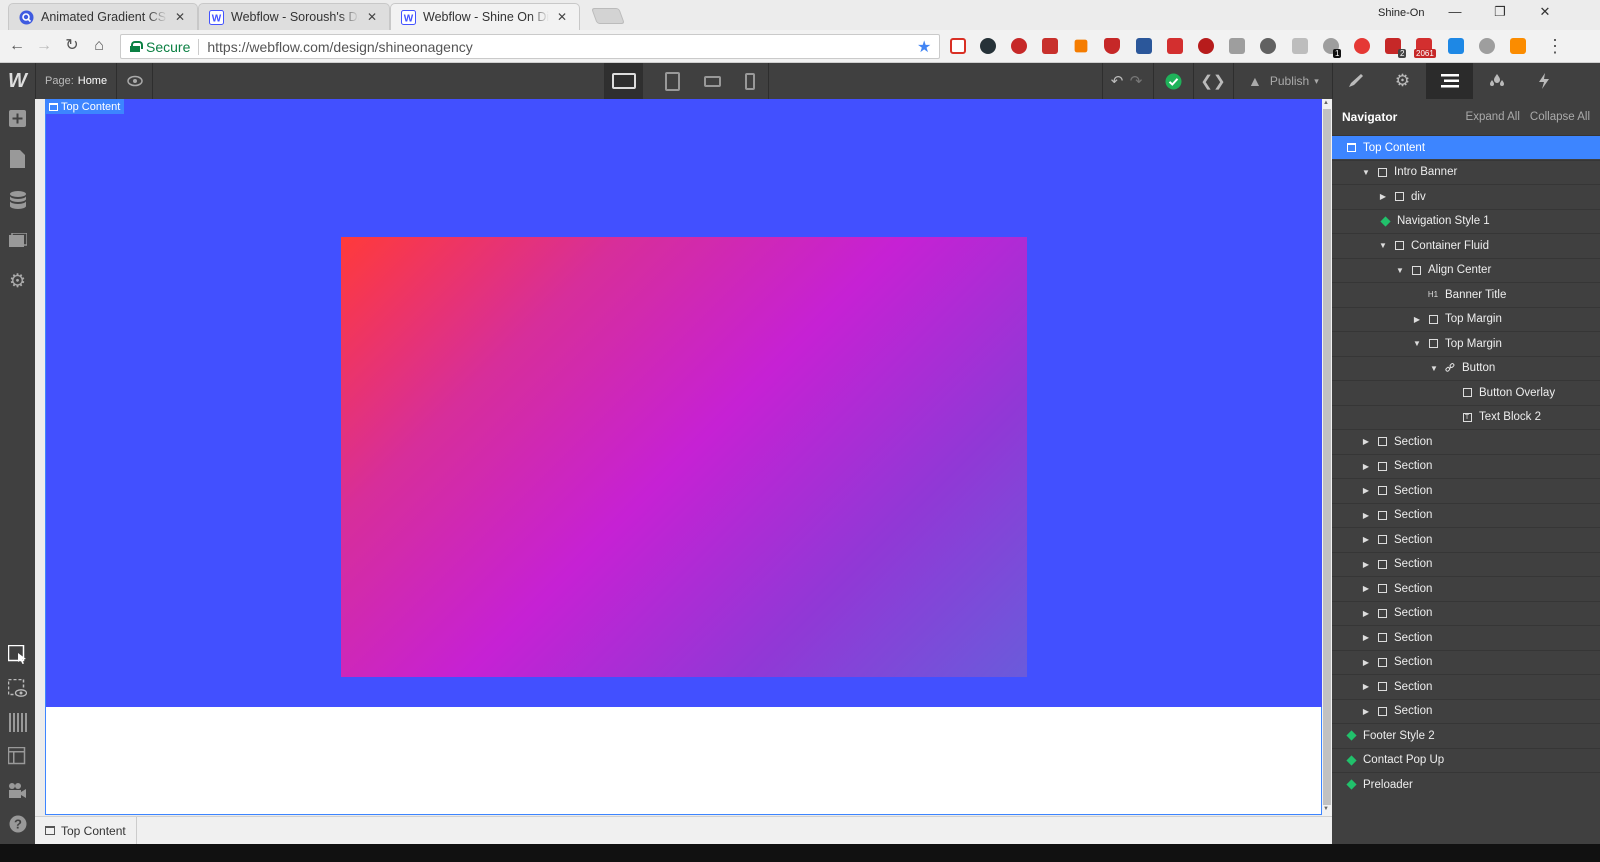 The height and width of the screenshot is (862, 1600). Describe the element at coordinates (17, 824) in the screenshot. I see `help-icon: ?` at that location.